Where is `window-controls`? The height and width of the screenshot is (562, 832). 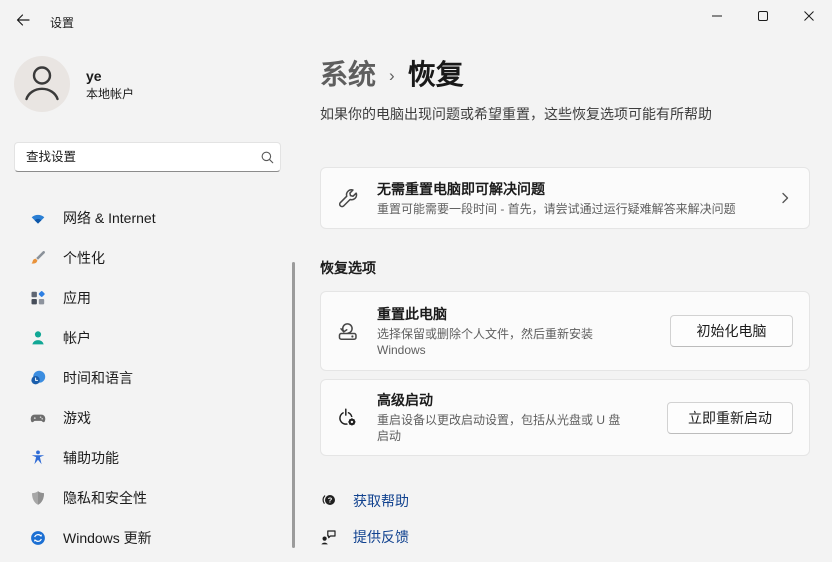
window-controls is located at coordinates (763, 18).